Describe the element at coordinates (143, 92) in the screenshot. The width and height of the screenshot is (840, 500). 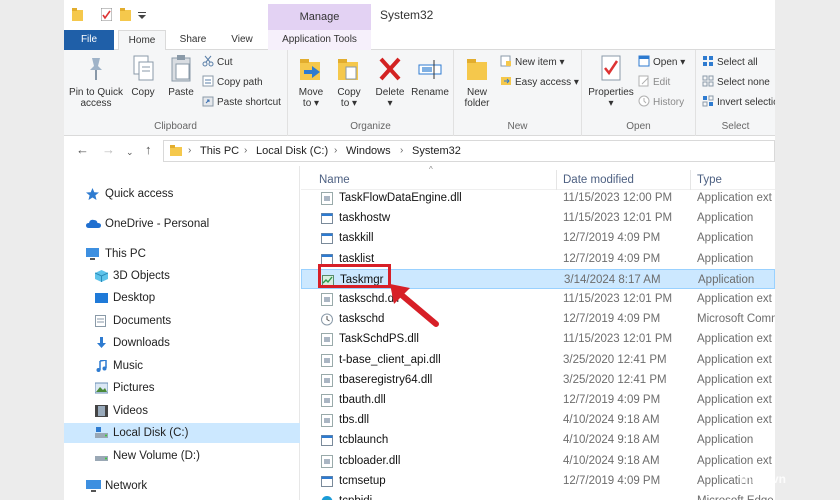
I see `copy-label: Copy` at that location.